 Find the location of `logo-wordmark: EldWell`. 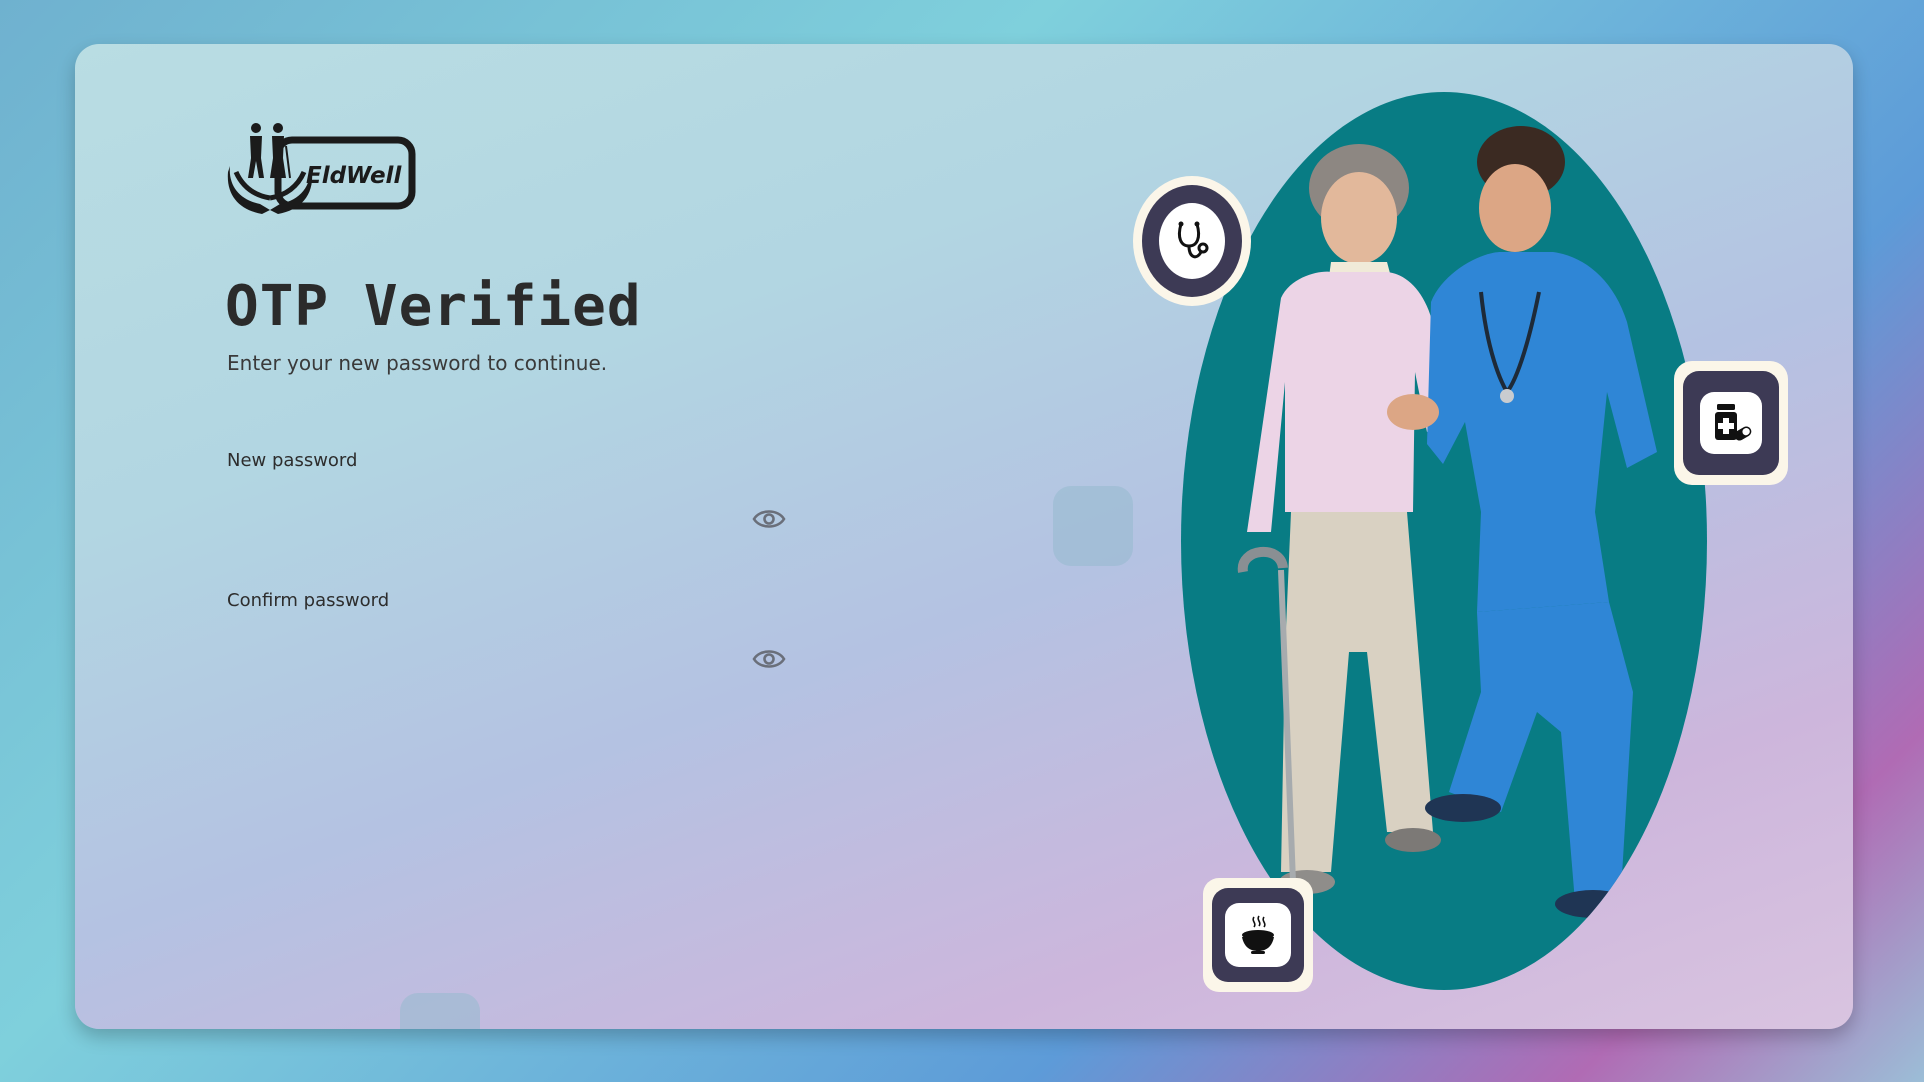

logo-wordmark: EldWell is located at coordinates (354, 176).